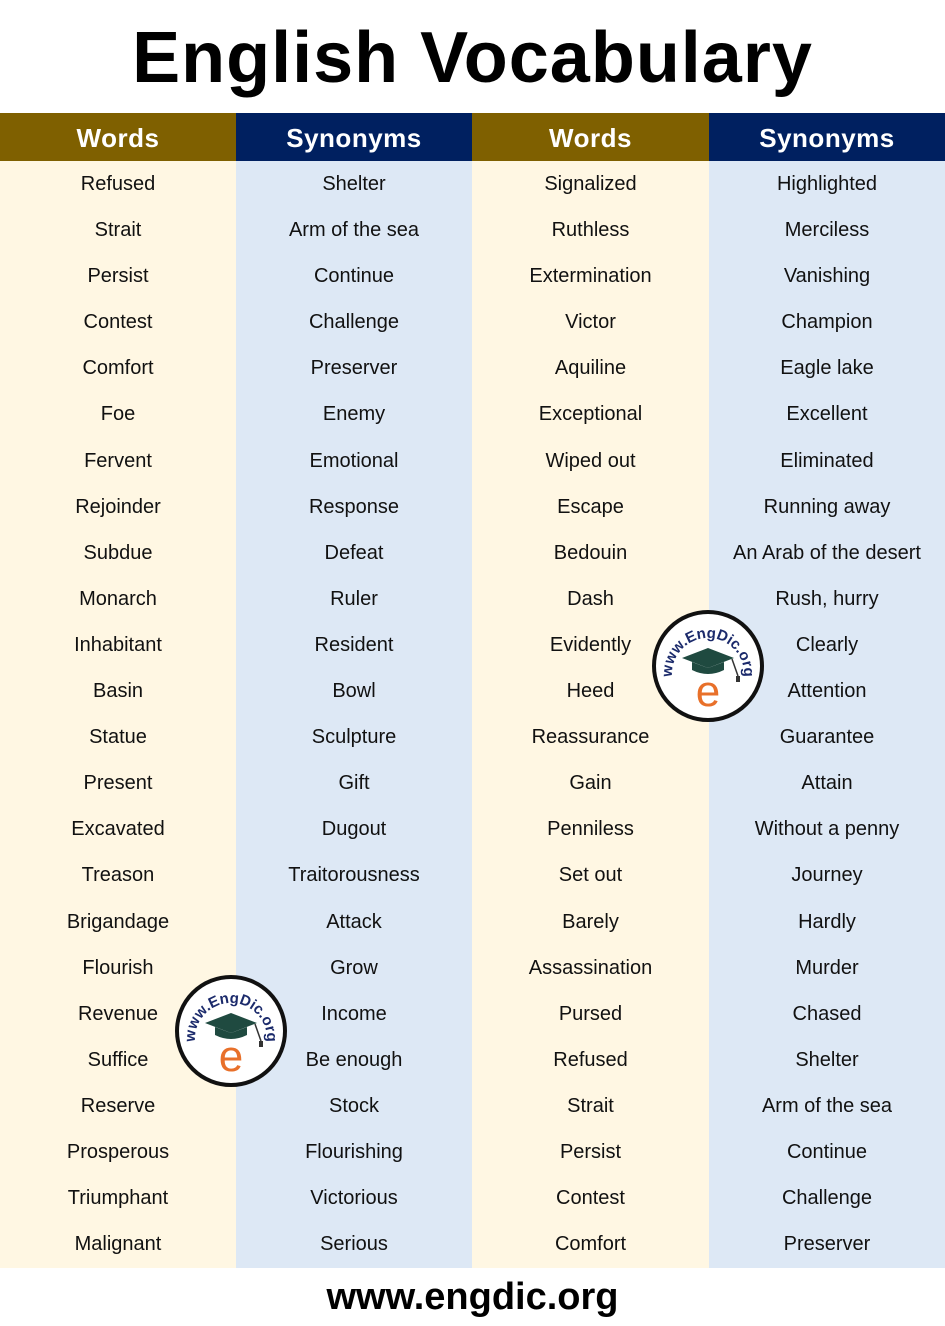 Image resolution: width=945 pixels, height=1326 pixels. What do you see at coordinates (827, 783) in the screenshot?
I see `synonym-cell: Attain` at bounding box center [827, 783].